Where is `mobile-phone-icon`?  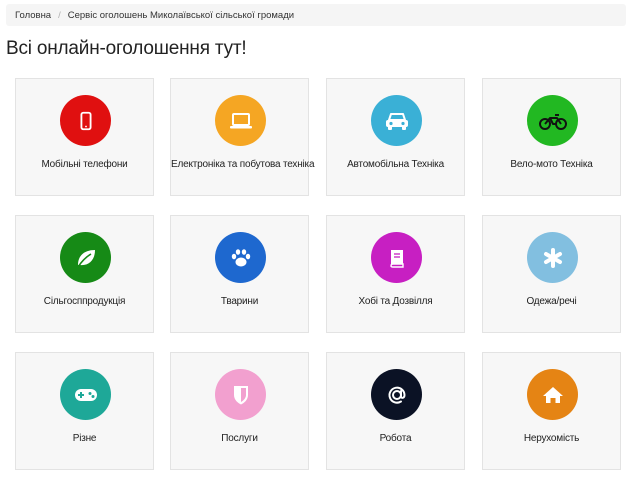 mobile-phone-icon is located at coordinates (85, 120).